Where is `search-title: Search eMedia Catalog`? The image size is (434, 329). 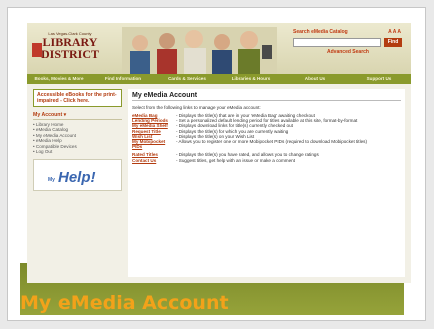 search-title: Search eMedia Catalog is located at coordinates (320, 32).